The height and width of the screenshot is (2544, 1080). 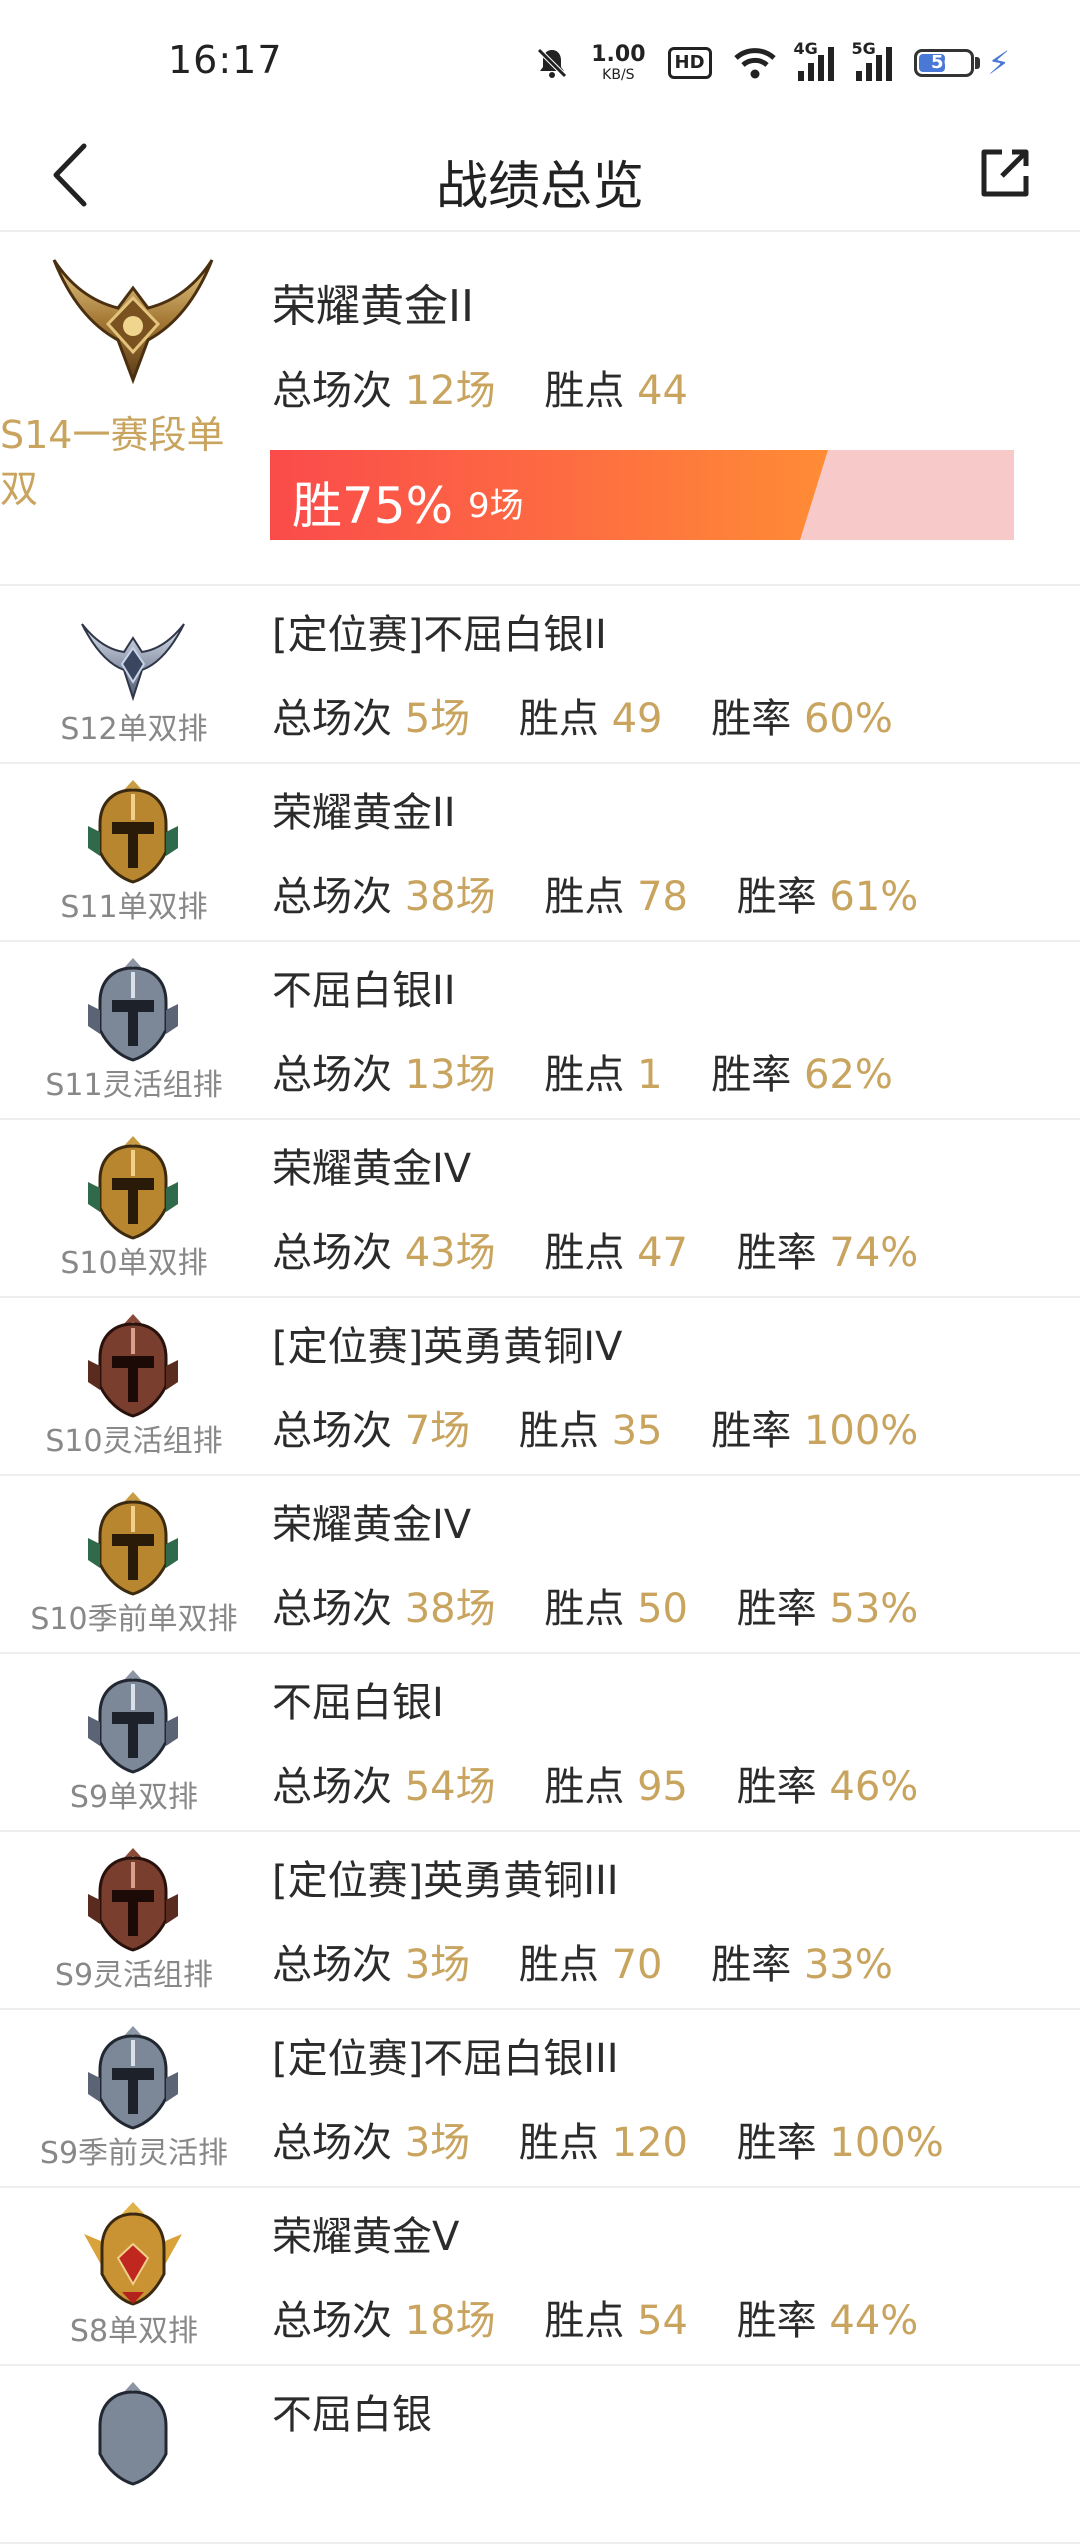 I want to click on net-speed: 1.00 KB/S, so click(x=618, y=62).